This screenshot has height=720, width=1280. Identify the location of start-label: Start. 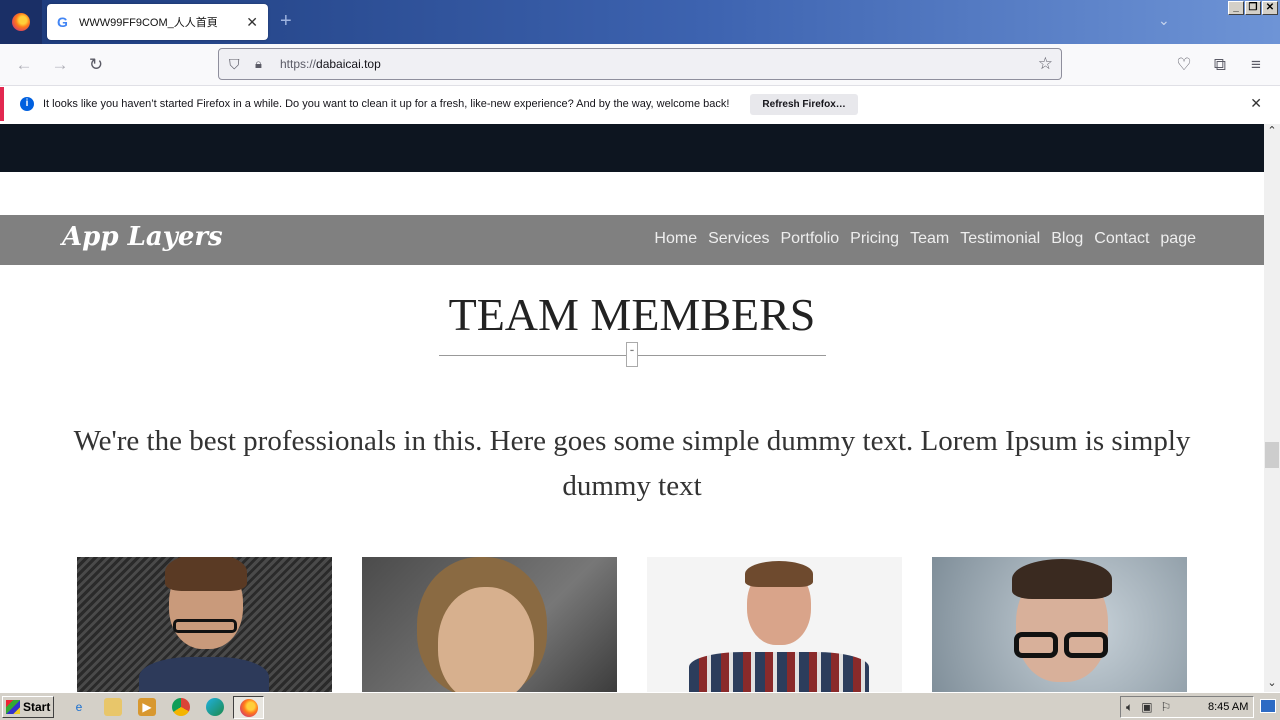
(37, 707).